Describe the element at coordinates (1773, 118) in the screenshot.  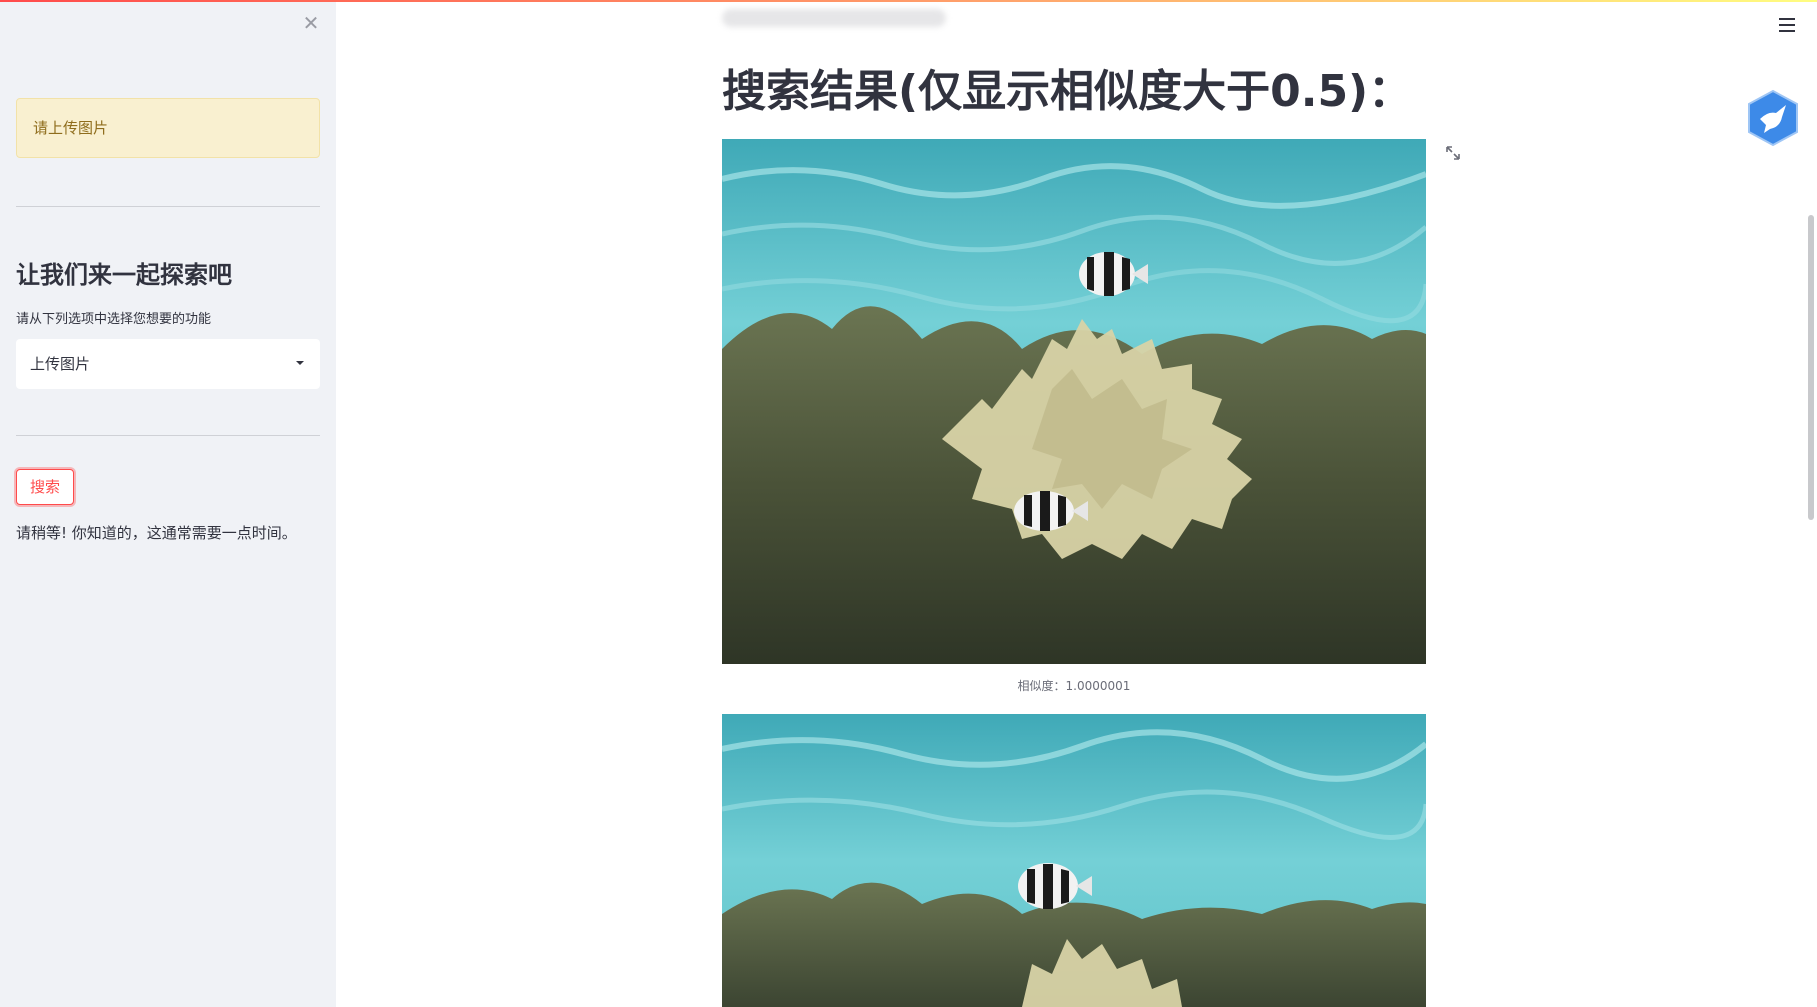
I see `bird-badge-icon` at that location.